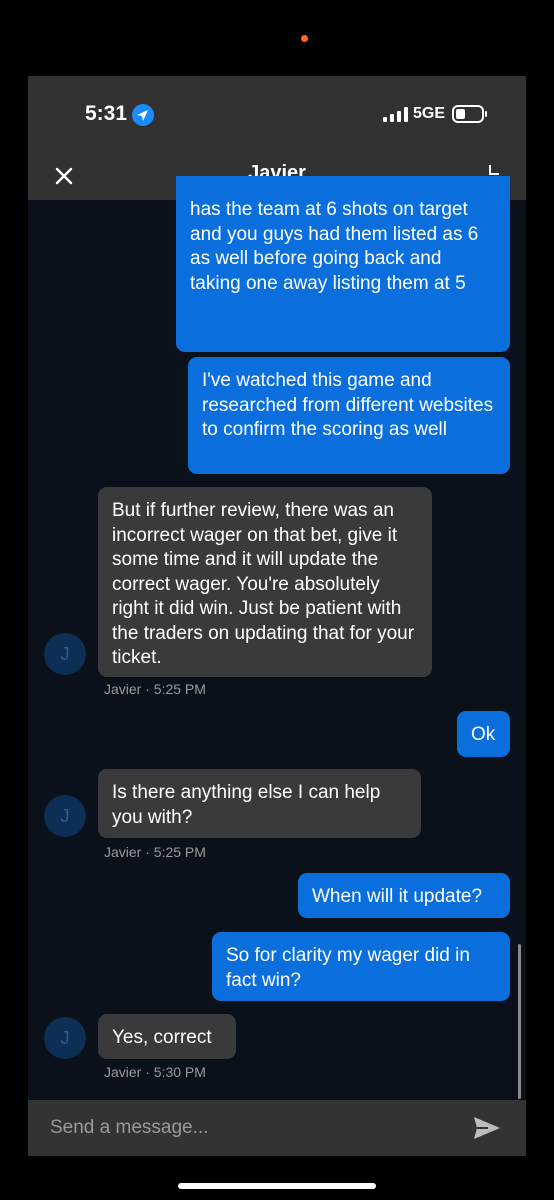  What do you see at coordinates (277, 1186) in the screenshot?
I see `home-indicator` at bounding box center [277, 1186].